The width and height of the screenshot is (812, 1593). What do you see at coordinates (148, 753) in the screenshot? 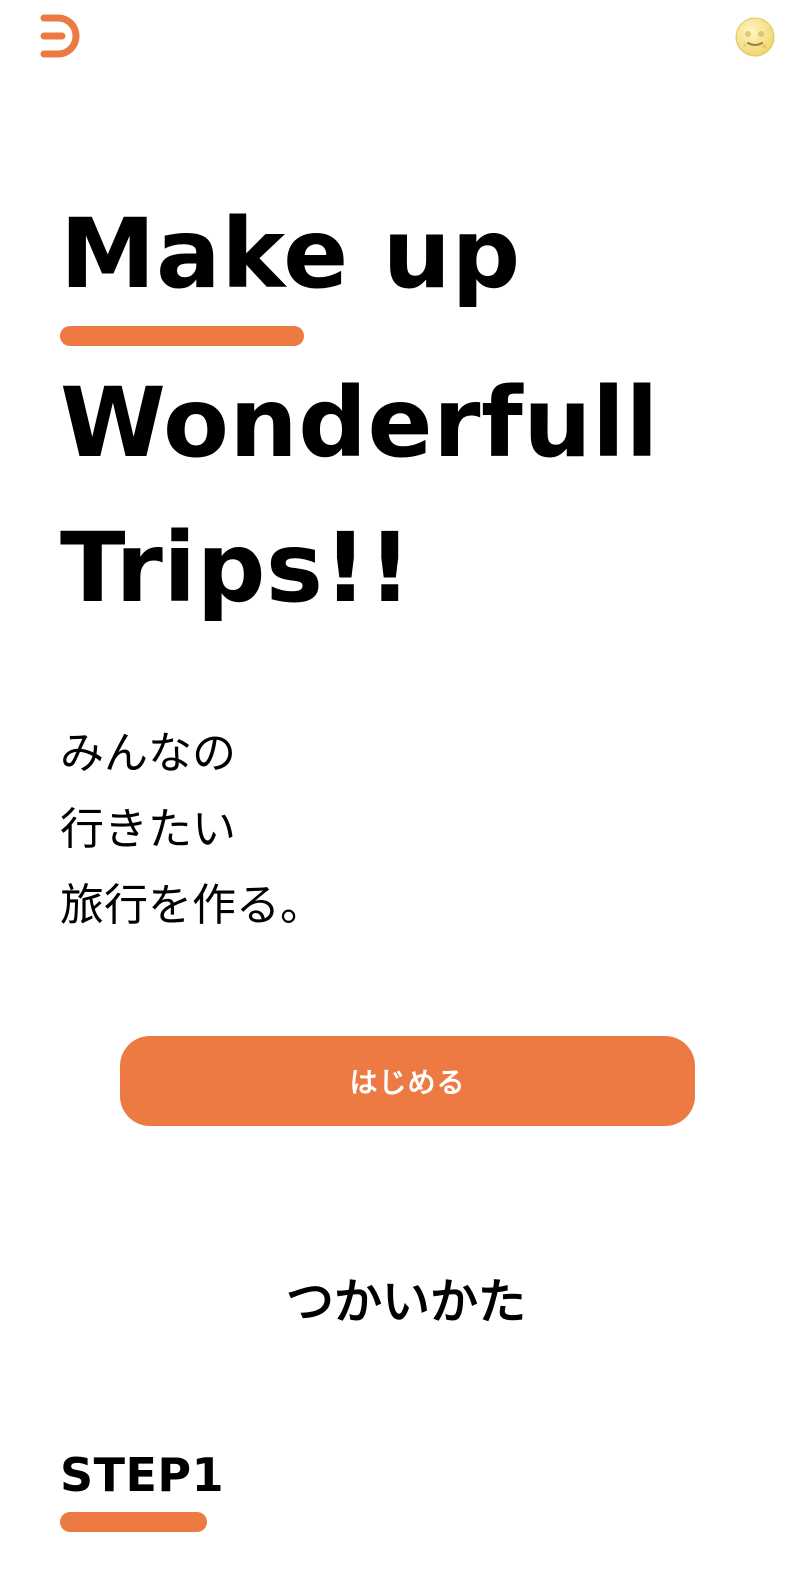
I see `tagline-line-1: みんなの` at bounding box center [148, 753].